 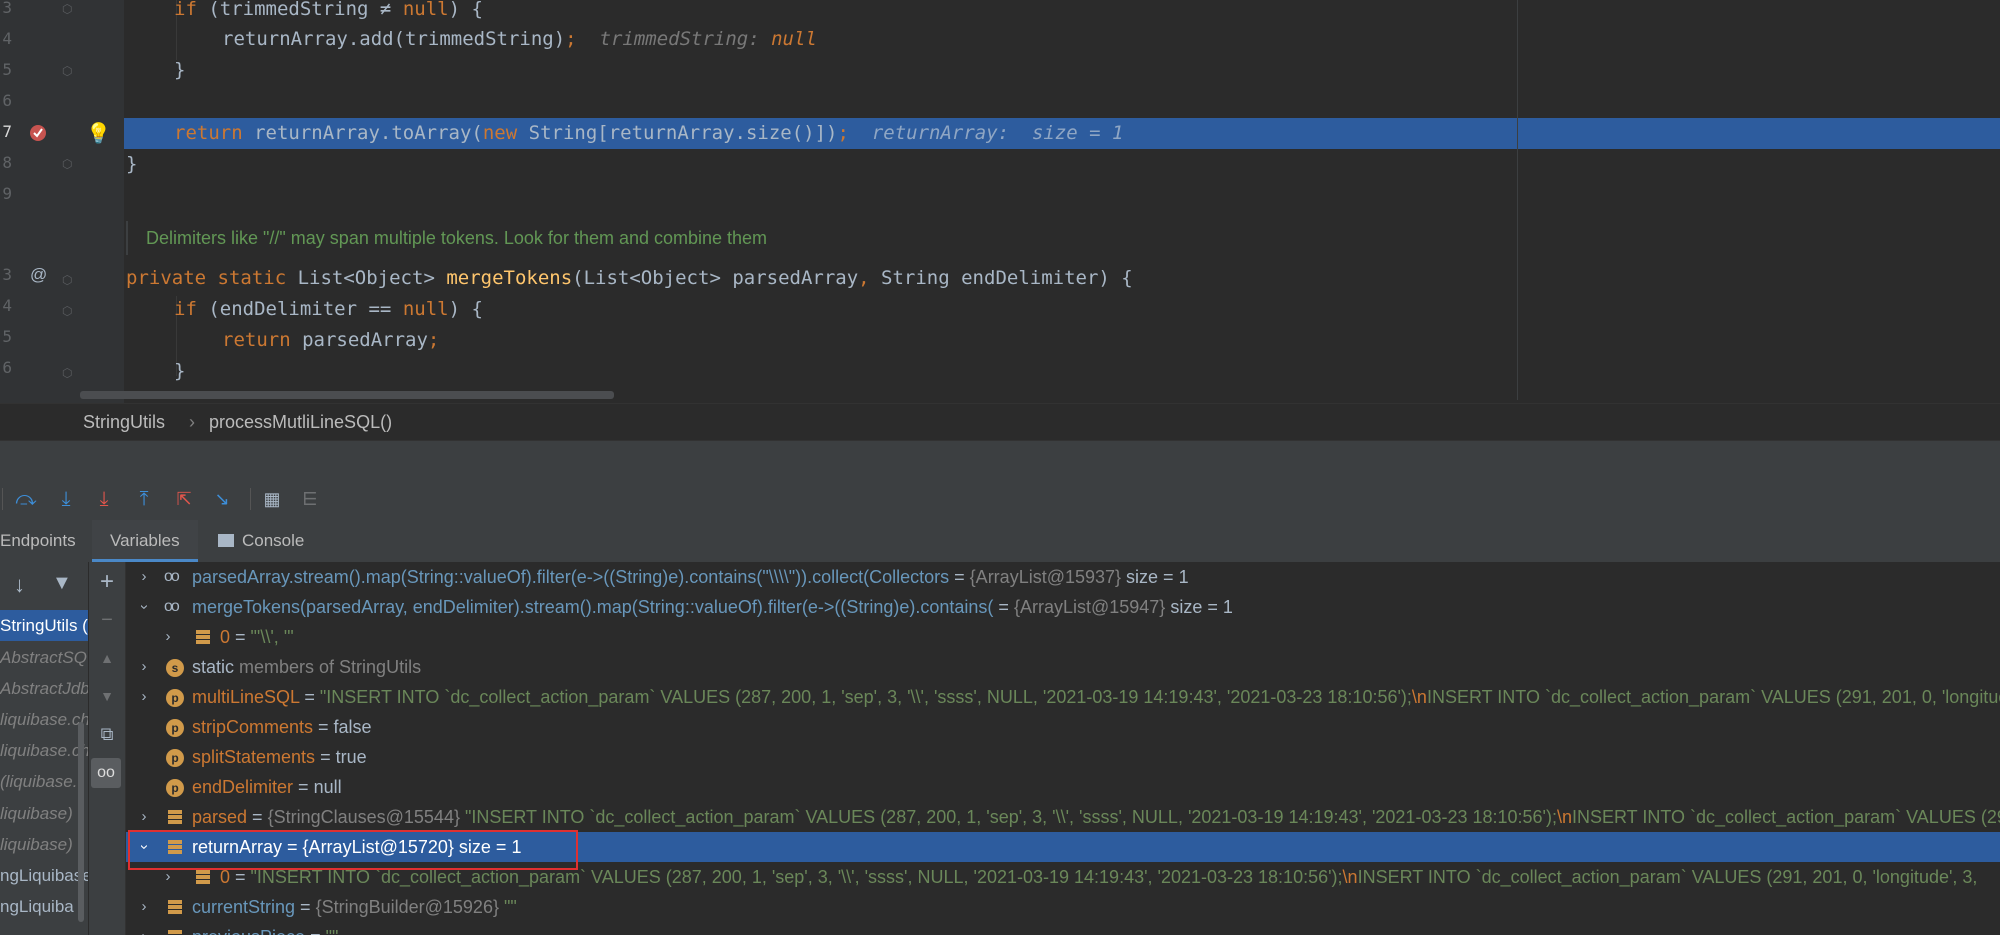 What do you see at coordinates (144, 499) in the screenshot?
I see `step-out-icon: ⤒` at bounding box center [144, 499].